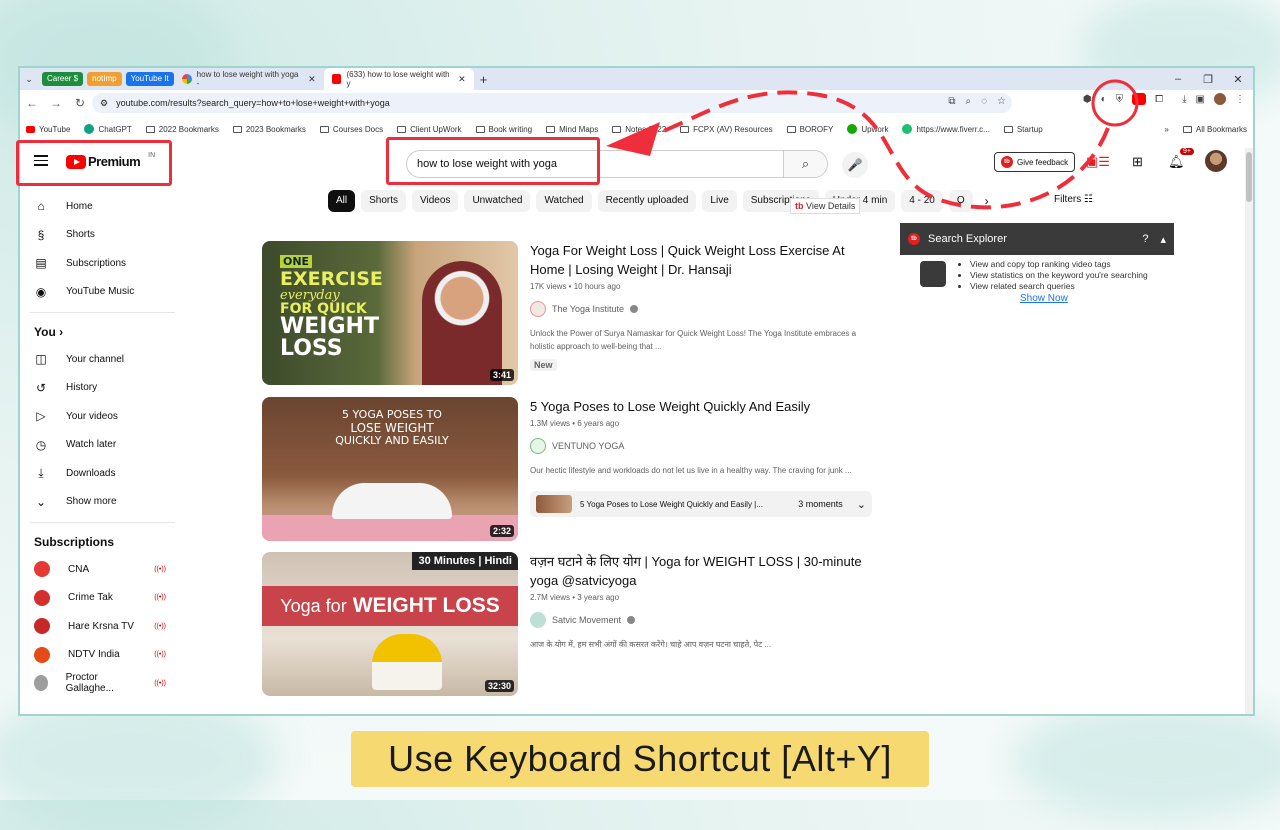 The image size is (1280, 830). Describe the element at coordinates (384, 201) in the screenshot. I see `chip-shorts: Shorts` at that location.